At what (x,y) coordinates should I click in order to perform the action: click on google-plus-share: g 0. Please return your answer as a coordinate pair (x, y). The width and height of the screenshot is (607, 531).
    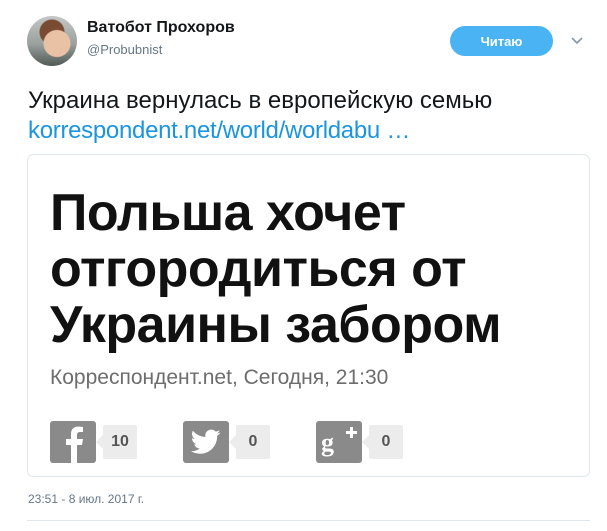
    Looking at the image, I should click on (359, 442).